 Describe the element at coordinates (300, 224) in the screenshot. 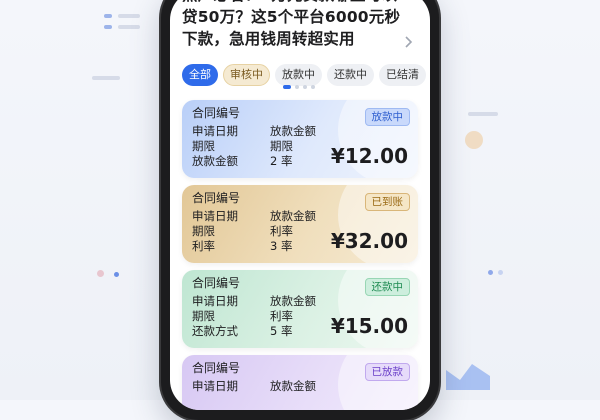

I see `loan-card: 合同编号 已到账 申请日期 期限 利率 放款金额 利率 3 率 ¥32.00` at that location.